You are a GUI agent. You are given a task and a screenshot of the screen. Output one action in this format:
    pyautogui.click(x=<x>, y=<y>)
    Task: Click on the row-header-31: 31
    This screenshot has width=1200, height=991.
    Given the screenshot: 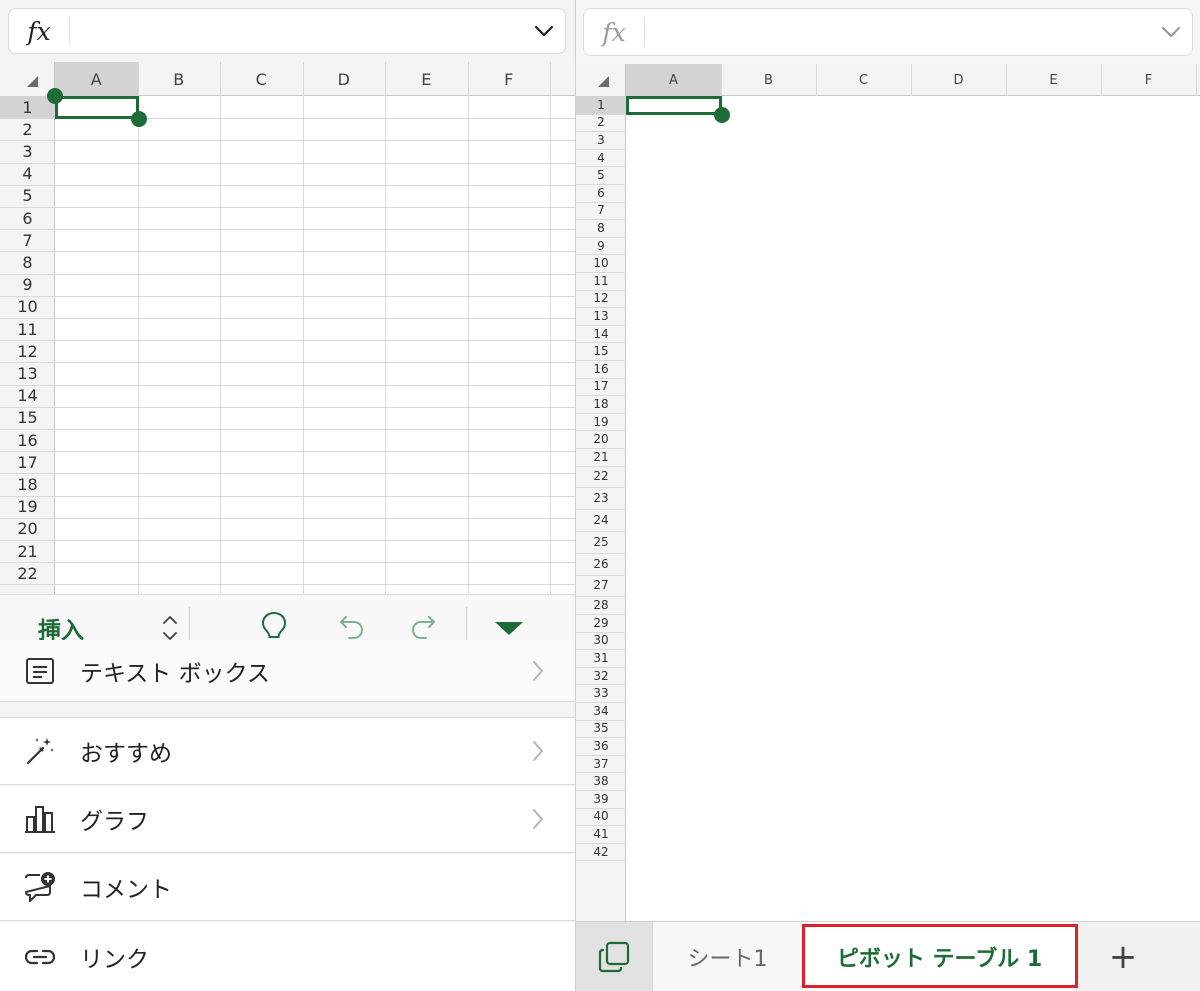 What is the action you would take?
    pyautogui.click(x=601, y=658)
    